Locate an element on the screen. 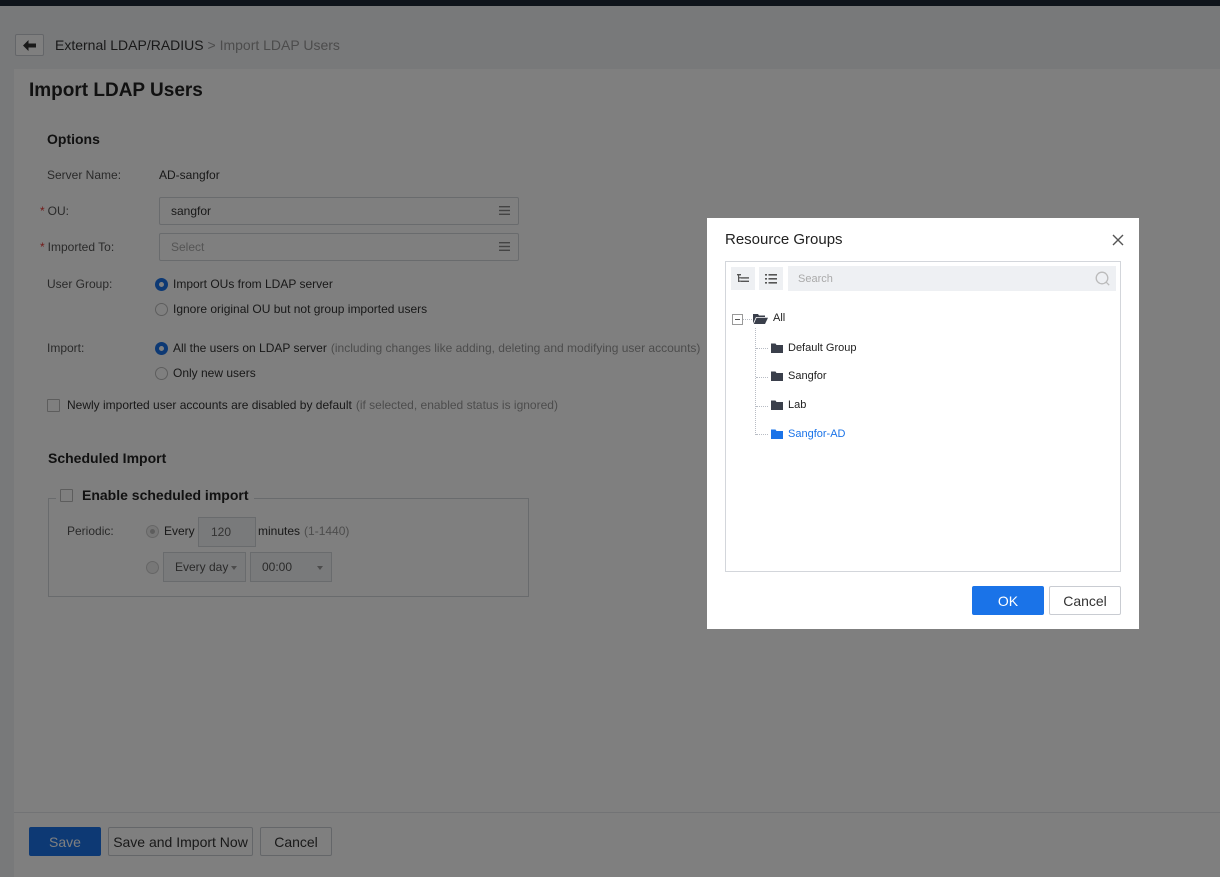 This screenshot has height=877, width=1220. search-input: Search is located at coordinates (952, 278).